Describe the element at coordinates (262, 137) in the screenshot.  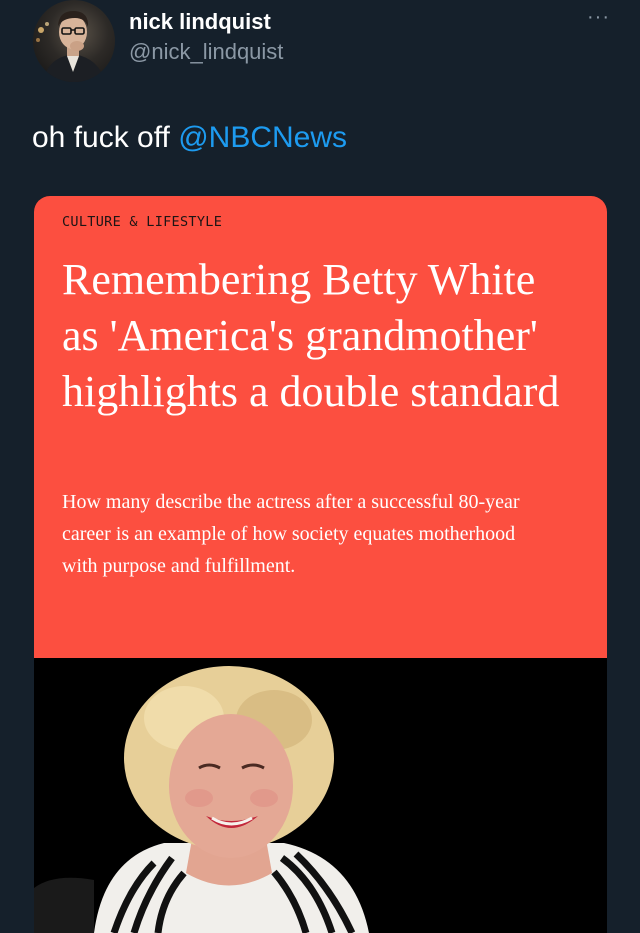
I see `mention-link: @NBCNews` at that location.